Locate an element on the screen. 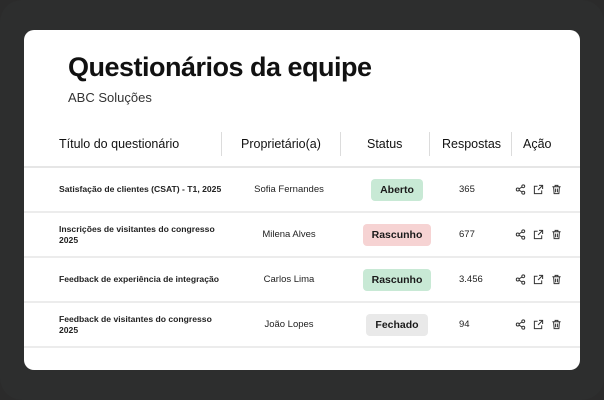  status-cell: Aberto is located at coordinates (397, 189).